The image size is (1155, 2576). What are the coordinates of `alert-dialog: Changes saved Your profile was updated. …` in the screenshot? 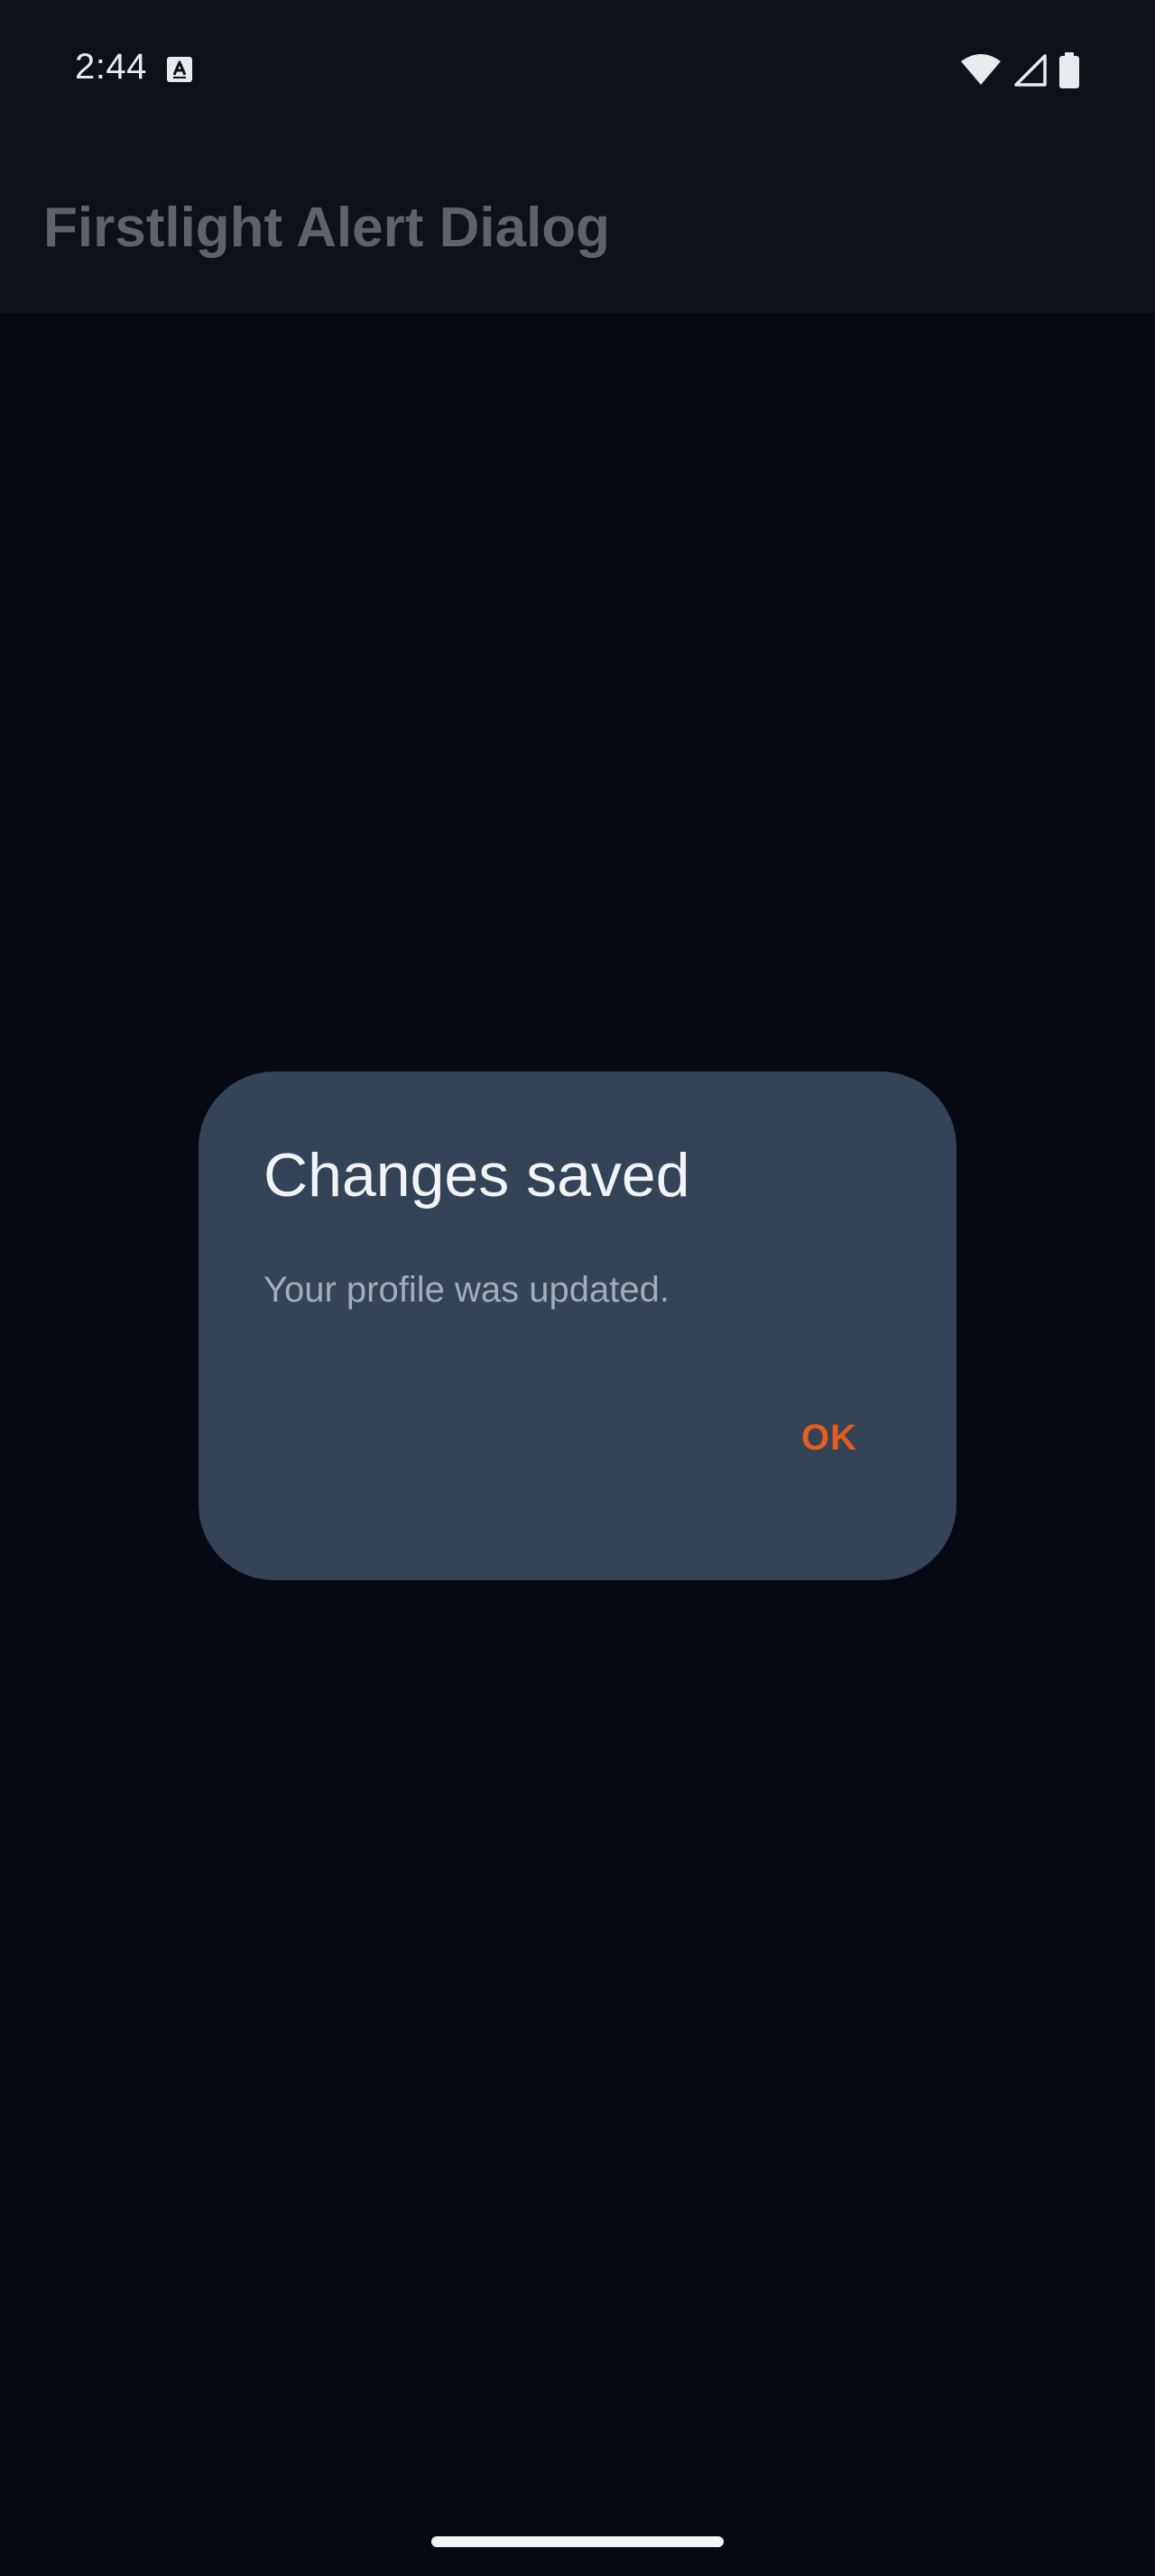 It's located at (577, 1326).